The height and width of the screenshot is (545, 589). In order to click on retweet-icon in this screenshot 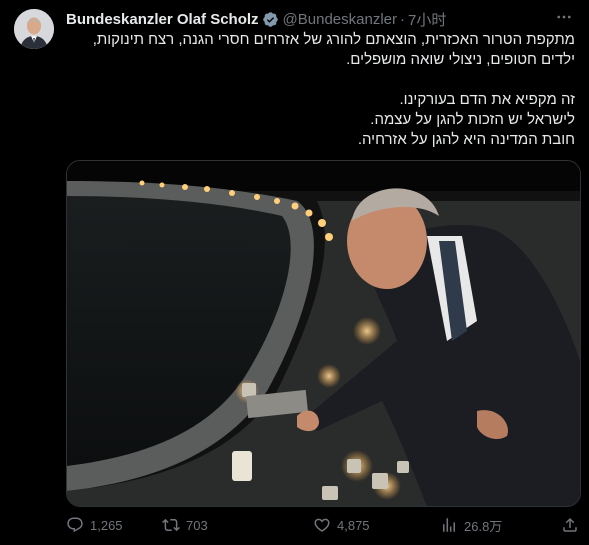, I will do `click(171, 525)`.